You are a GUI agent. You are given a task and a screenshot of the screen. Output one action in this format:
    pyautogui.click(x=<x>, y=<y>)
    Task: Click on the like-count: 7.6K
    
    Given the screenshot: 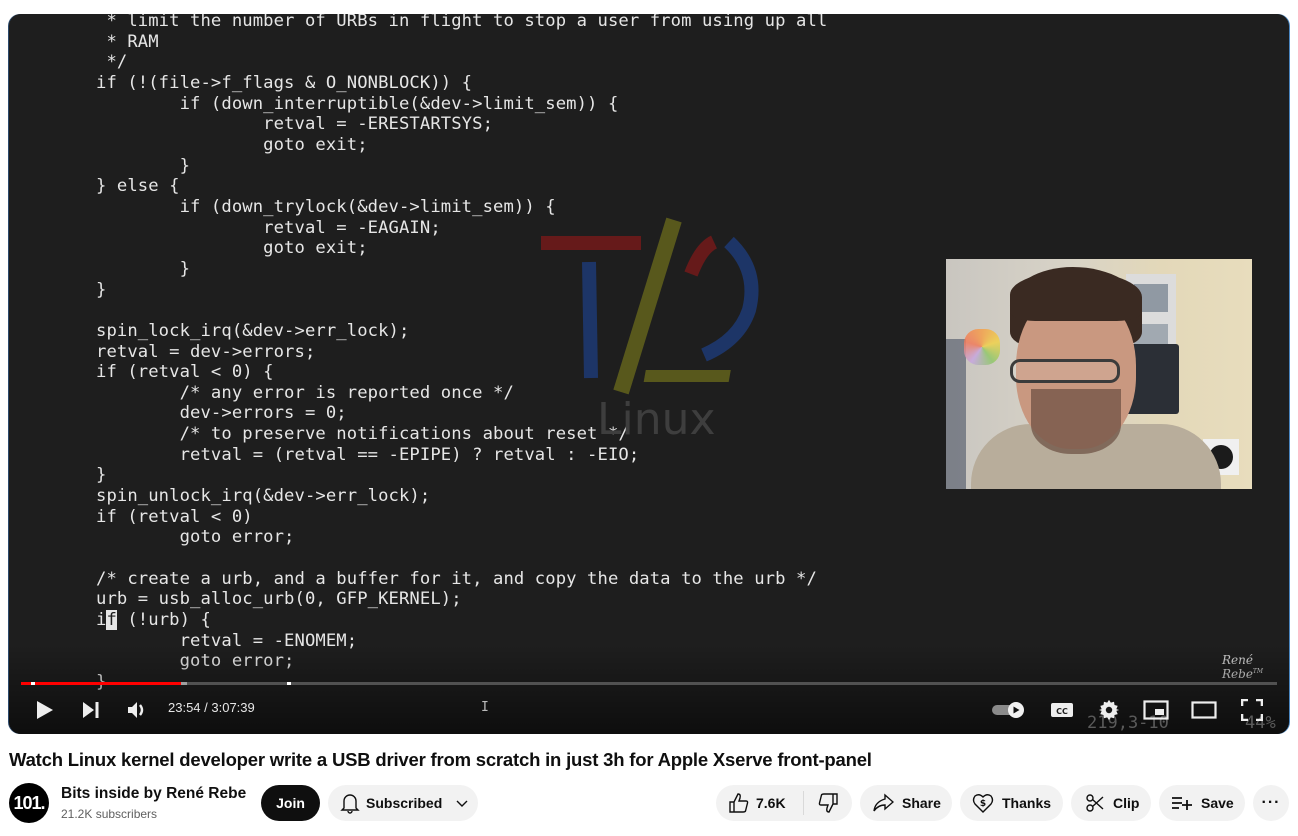 What is the action you would take?
    pyautogui.click(x=771, y=803)
    